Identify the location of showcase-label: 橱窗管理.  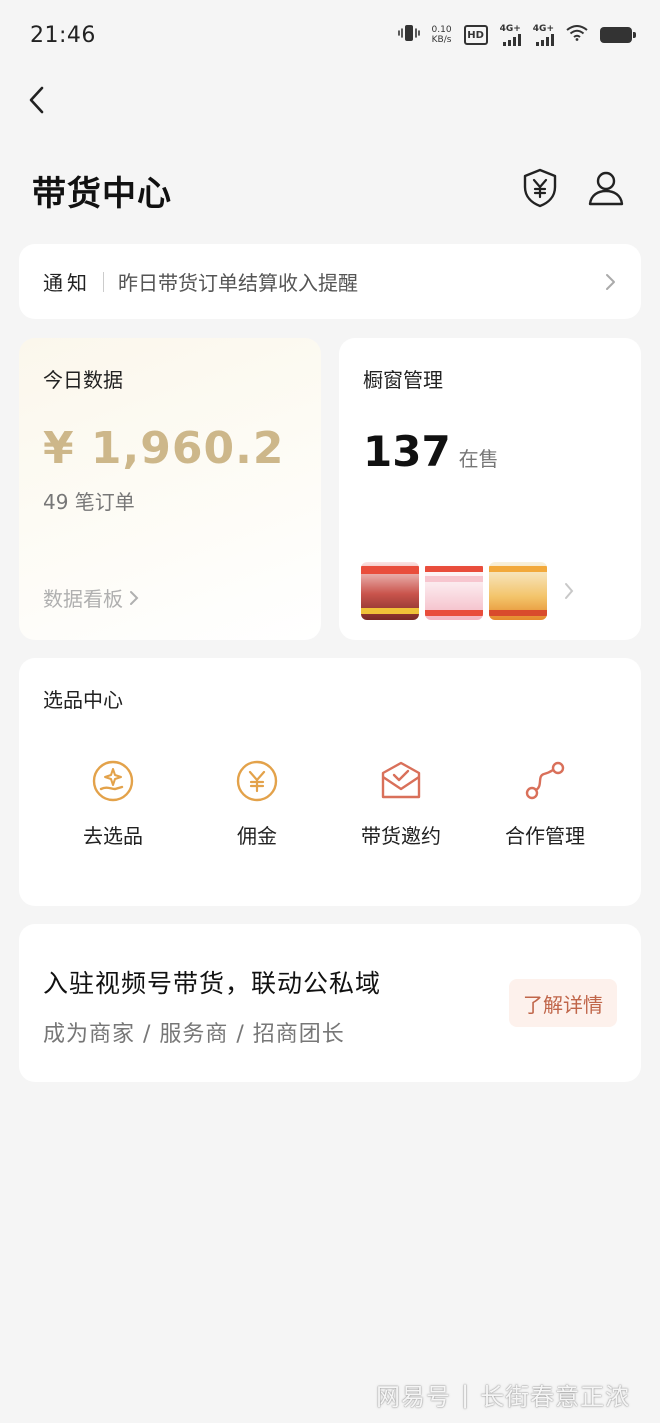
(403, 380).